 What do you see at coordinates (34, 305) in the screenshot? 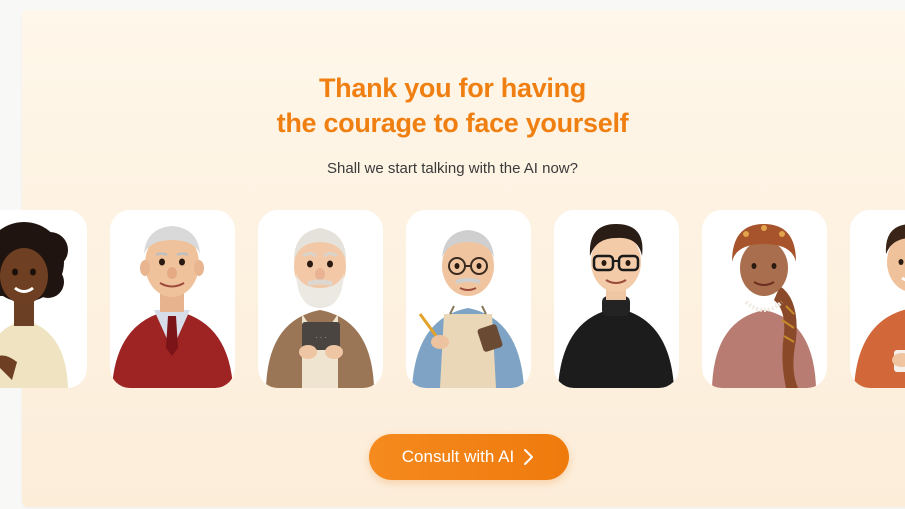
I see `woman-curly-hair-avatar` at bounding box center [34, 305].